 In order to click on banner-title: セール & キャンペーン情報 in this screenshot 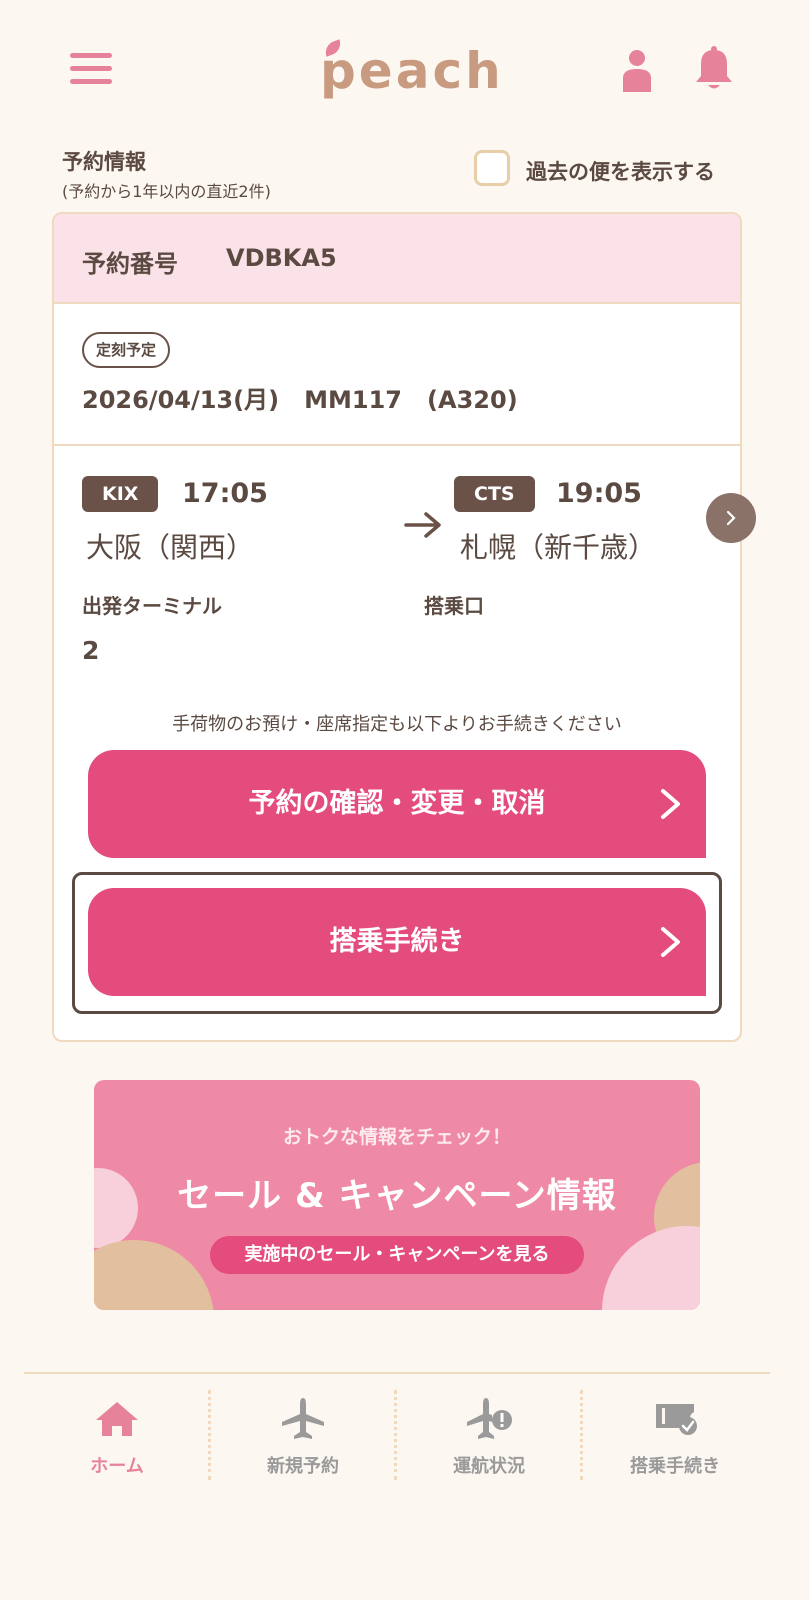, I will do `click(397, 1196)`.